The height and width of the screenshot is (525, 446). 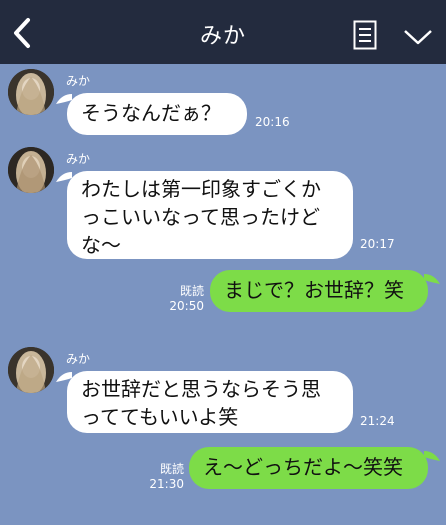 What do you see at coordinates (101, 245) in the screenshot?
I see `message-line: な〜` at bounding box center [101, 245].